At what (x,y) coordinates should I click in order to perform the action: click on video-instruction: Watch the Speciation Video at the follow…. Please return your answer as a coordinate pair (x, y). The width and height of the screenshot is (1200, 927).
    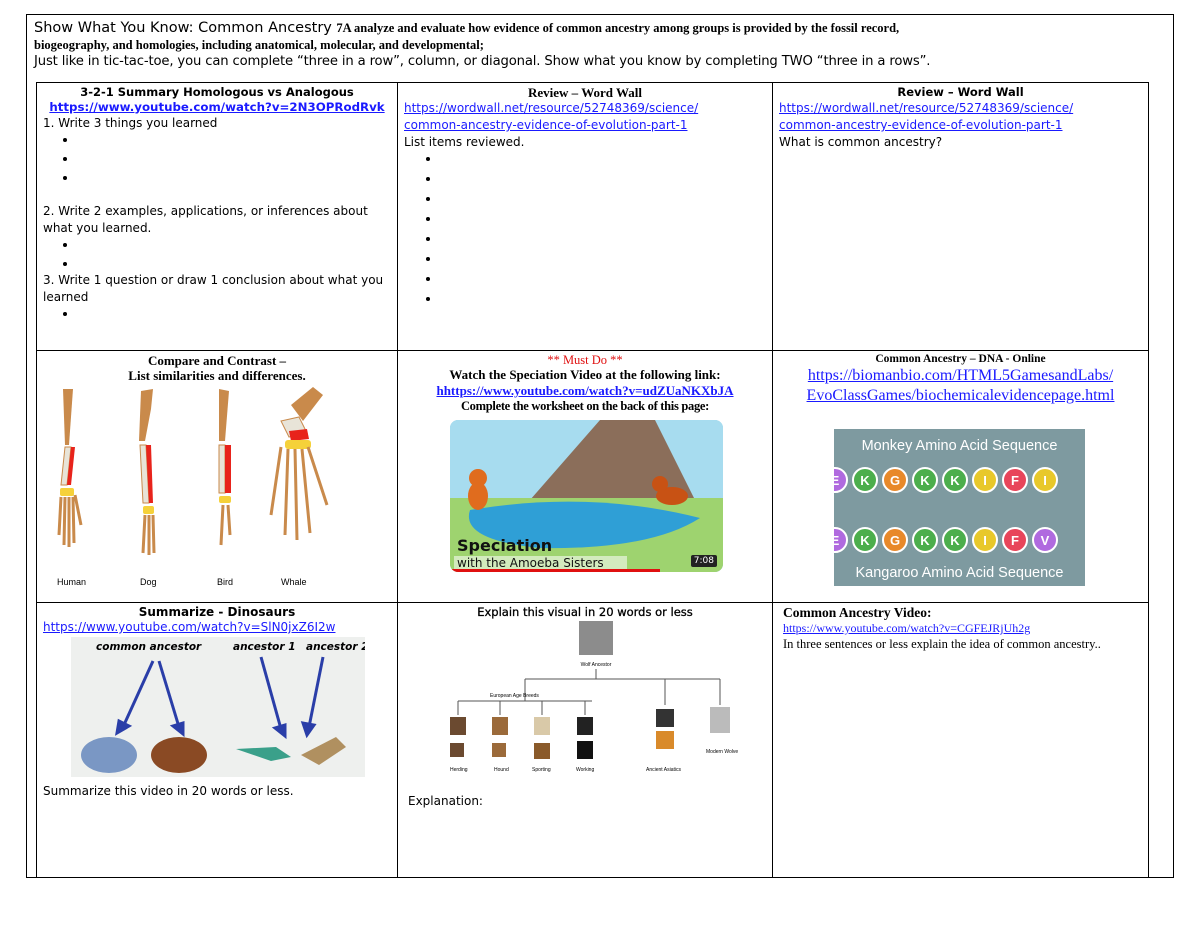
    Looking at the image, I should click on (585, 374).